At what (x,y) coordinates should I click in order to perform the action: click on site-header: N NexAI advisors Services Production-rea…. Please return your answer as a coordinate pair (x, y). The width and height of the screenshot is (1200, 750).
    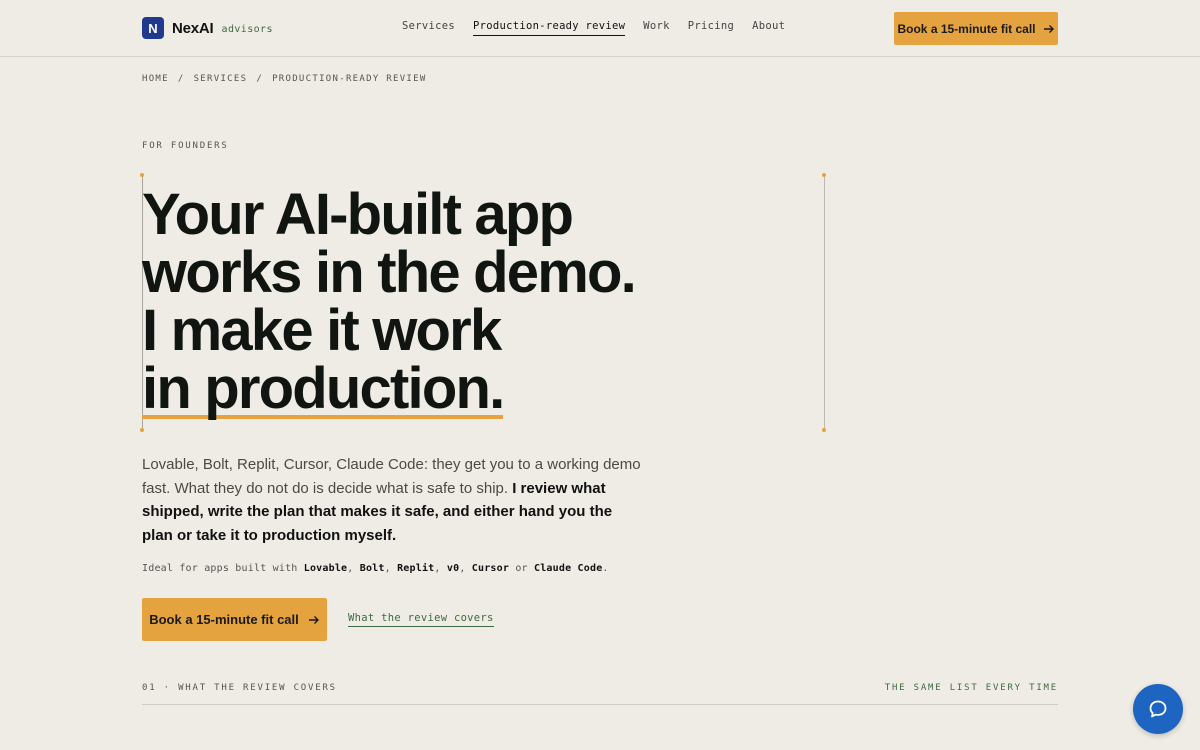
    Looking at the image, I should click on (600, 28).